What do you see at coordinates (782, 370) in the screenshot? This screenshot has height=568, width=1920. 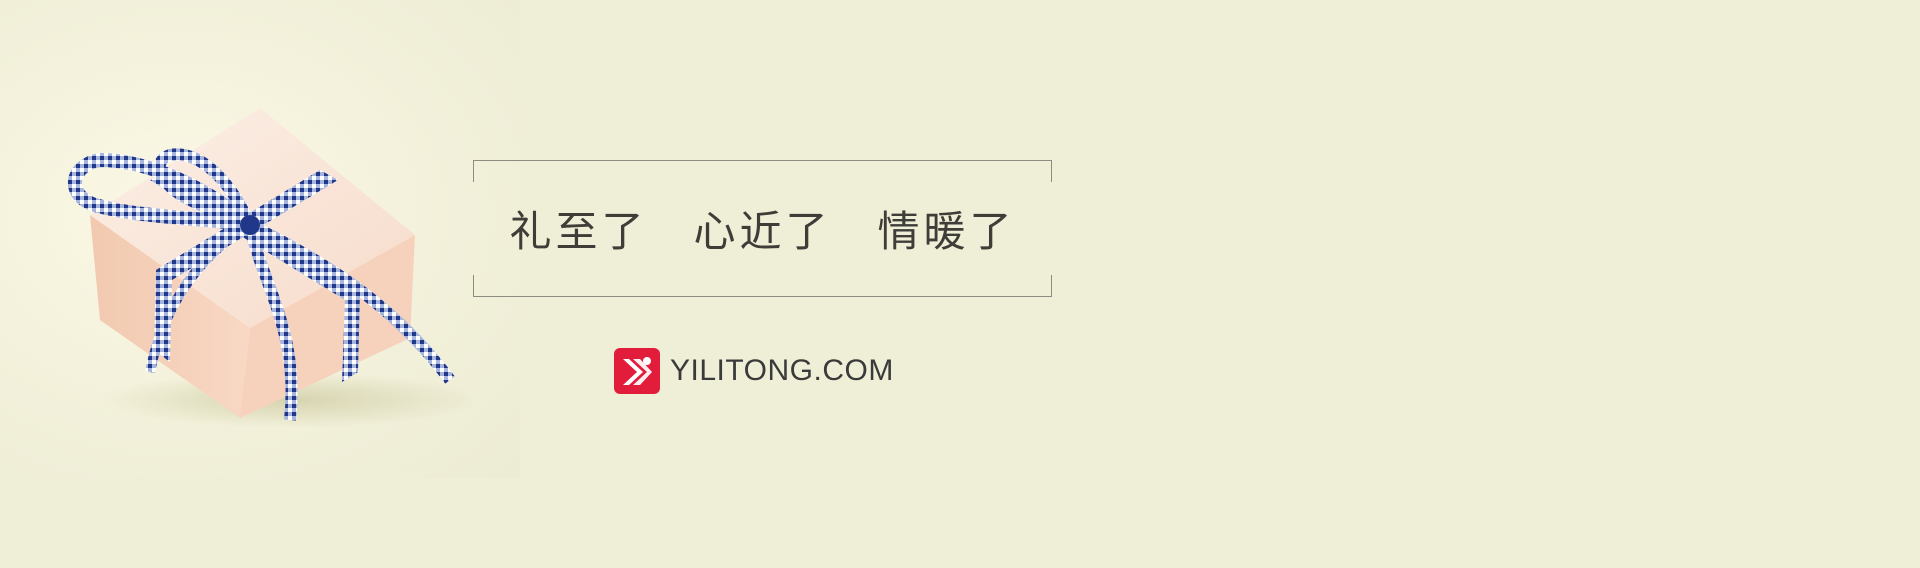 I see `logo-wordmark: YILITONG.COM` at bounding box center [782, 370].